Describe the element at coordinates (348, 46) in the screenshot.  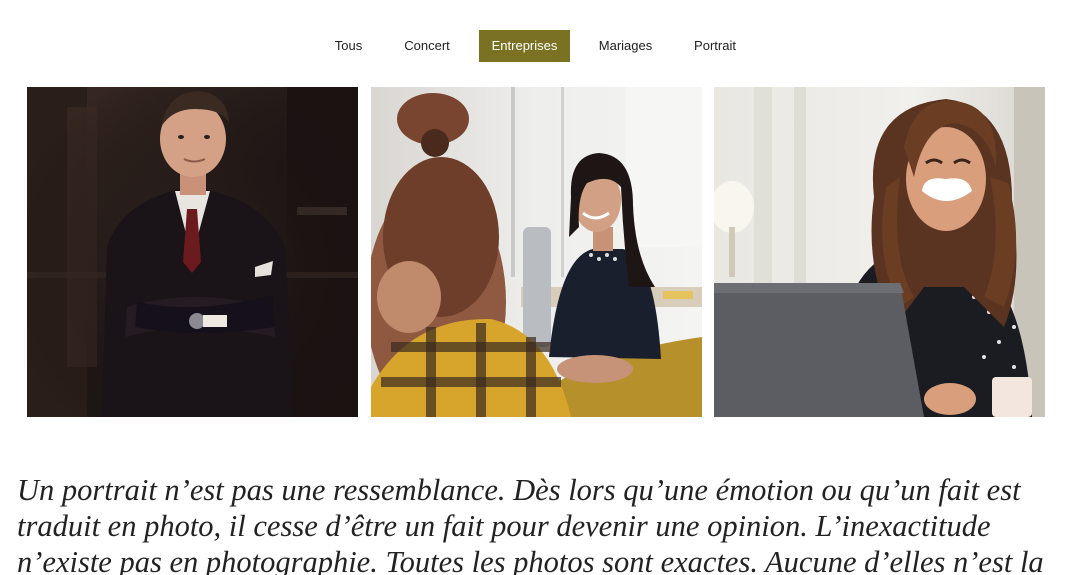
I see `filter-tab-tous: Tous` at that location.